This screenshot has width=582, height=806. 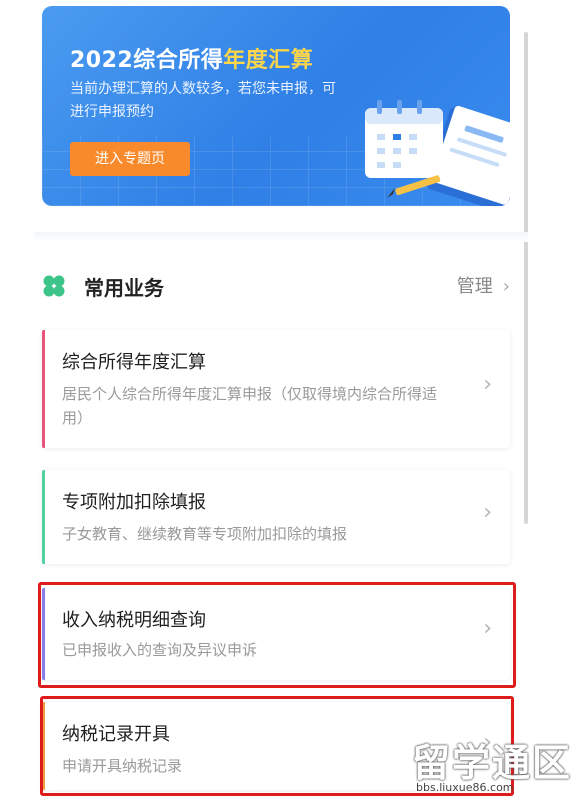 I want to click on manage-link: 管理 ›, so click(x=483, y=285).